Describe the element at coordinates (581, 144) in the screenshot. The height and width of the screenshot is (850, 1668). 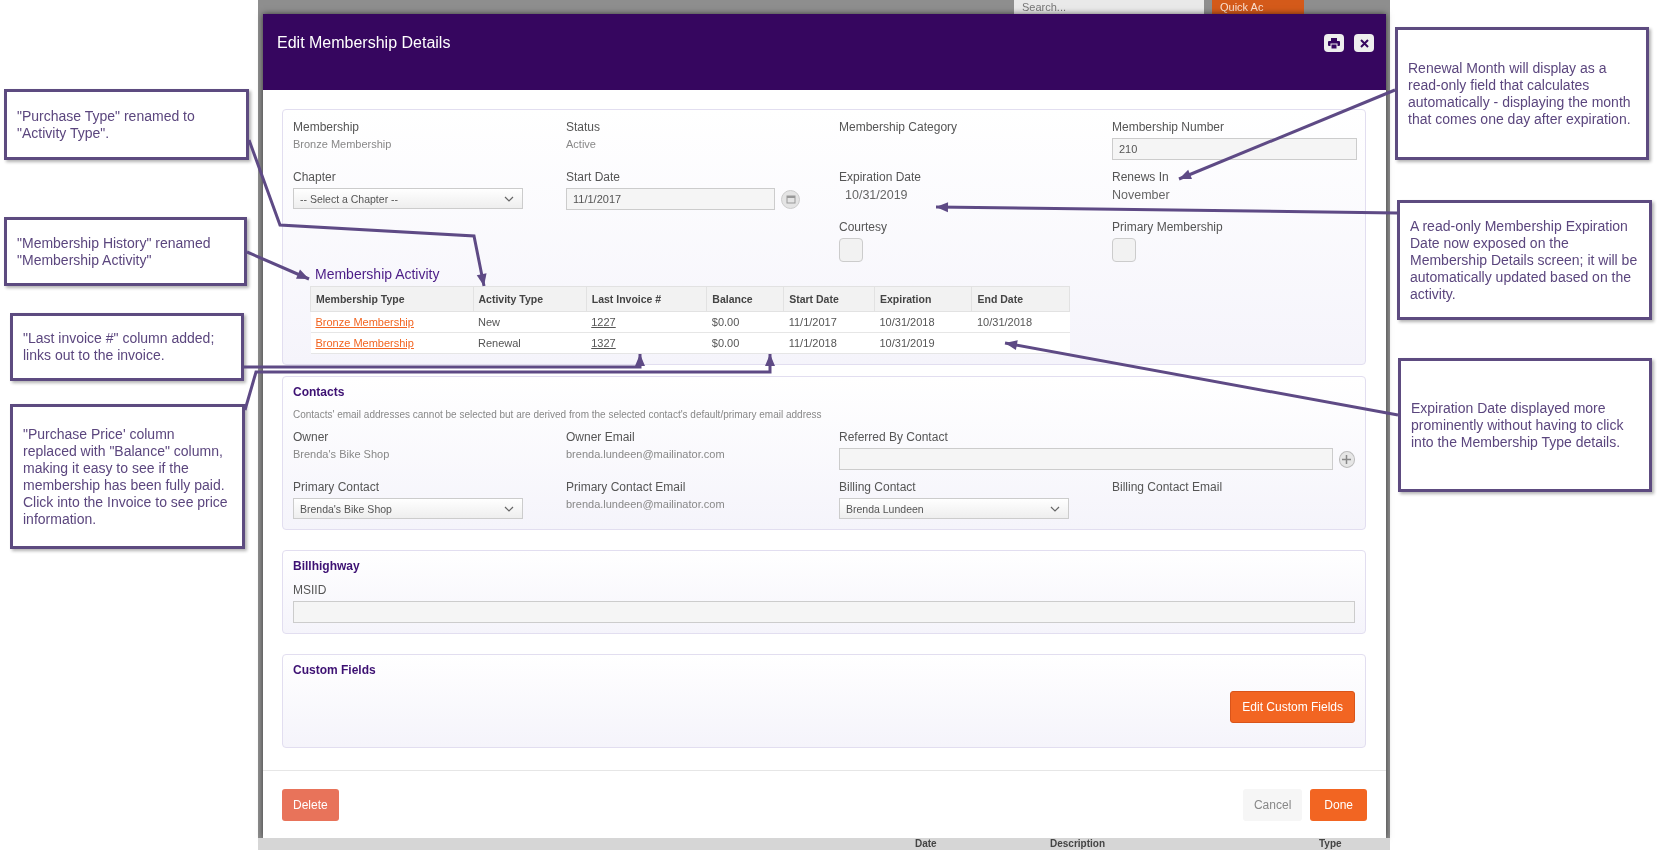
I see `field-value: Active` at that location.